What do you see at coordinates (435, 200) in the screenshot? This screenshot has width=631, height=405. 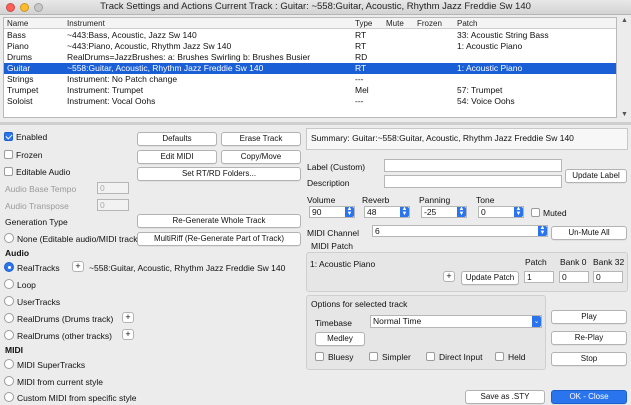 I see `panning-label: Panning` at bounding box center [435, 200].